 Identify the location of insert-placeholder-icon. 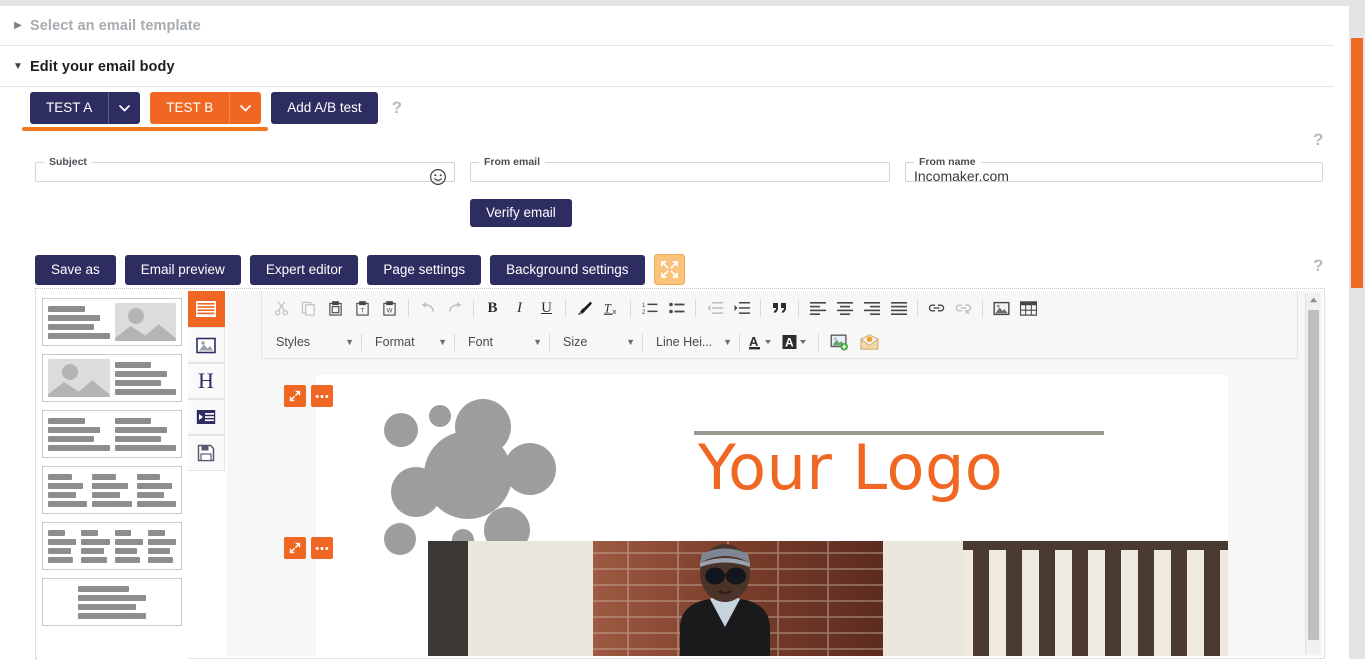
(869, 342).